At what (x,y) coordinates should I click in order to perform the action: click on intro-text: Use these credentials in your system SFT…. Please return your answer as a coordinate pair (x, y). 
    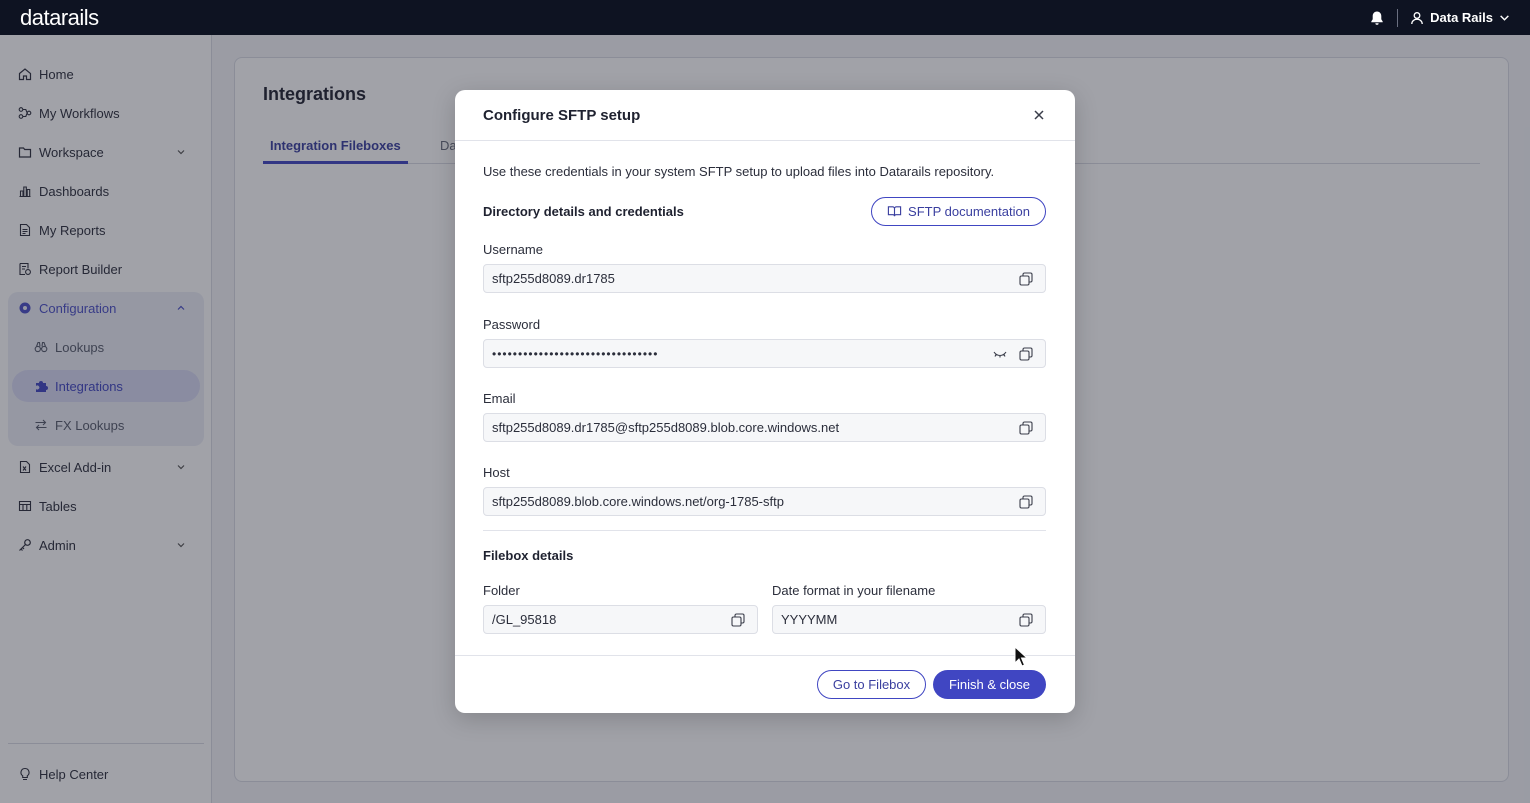
    Looking at the image, I should click on (739, 171).